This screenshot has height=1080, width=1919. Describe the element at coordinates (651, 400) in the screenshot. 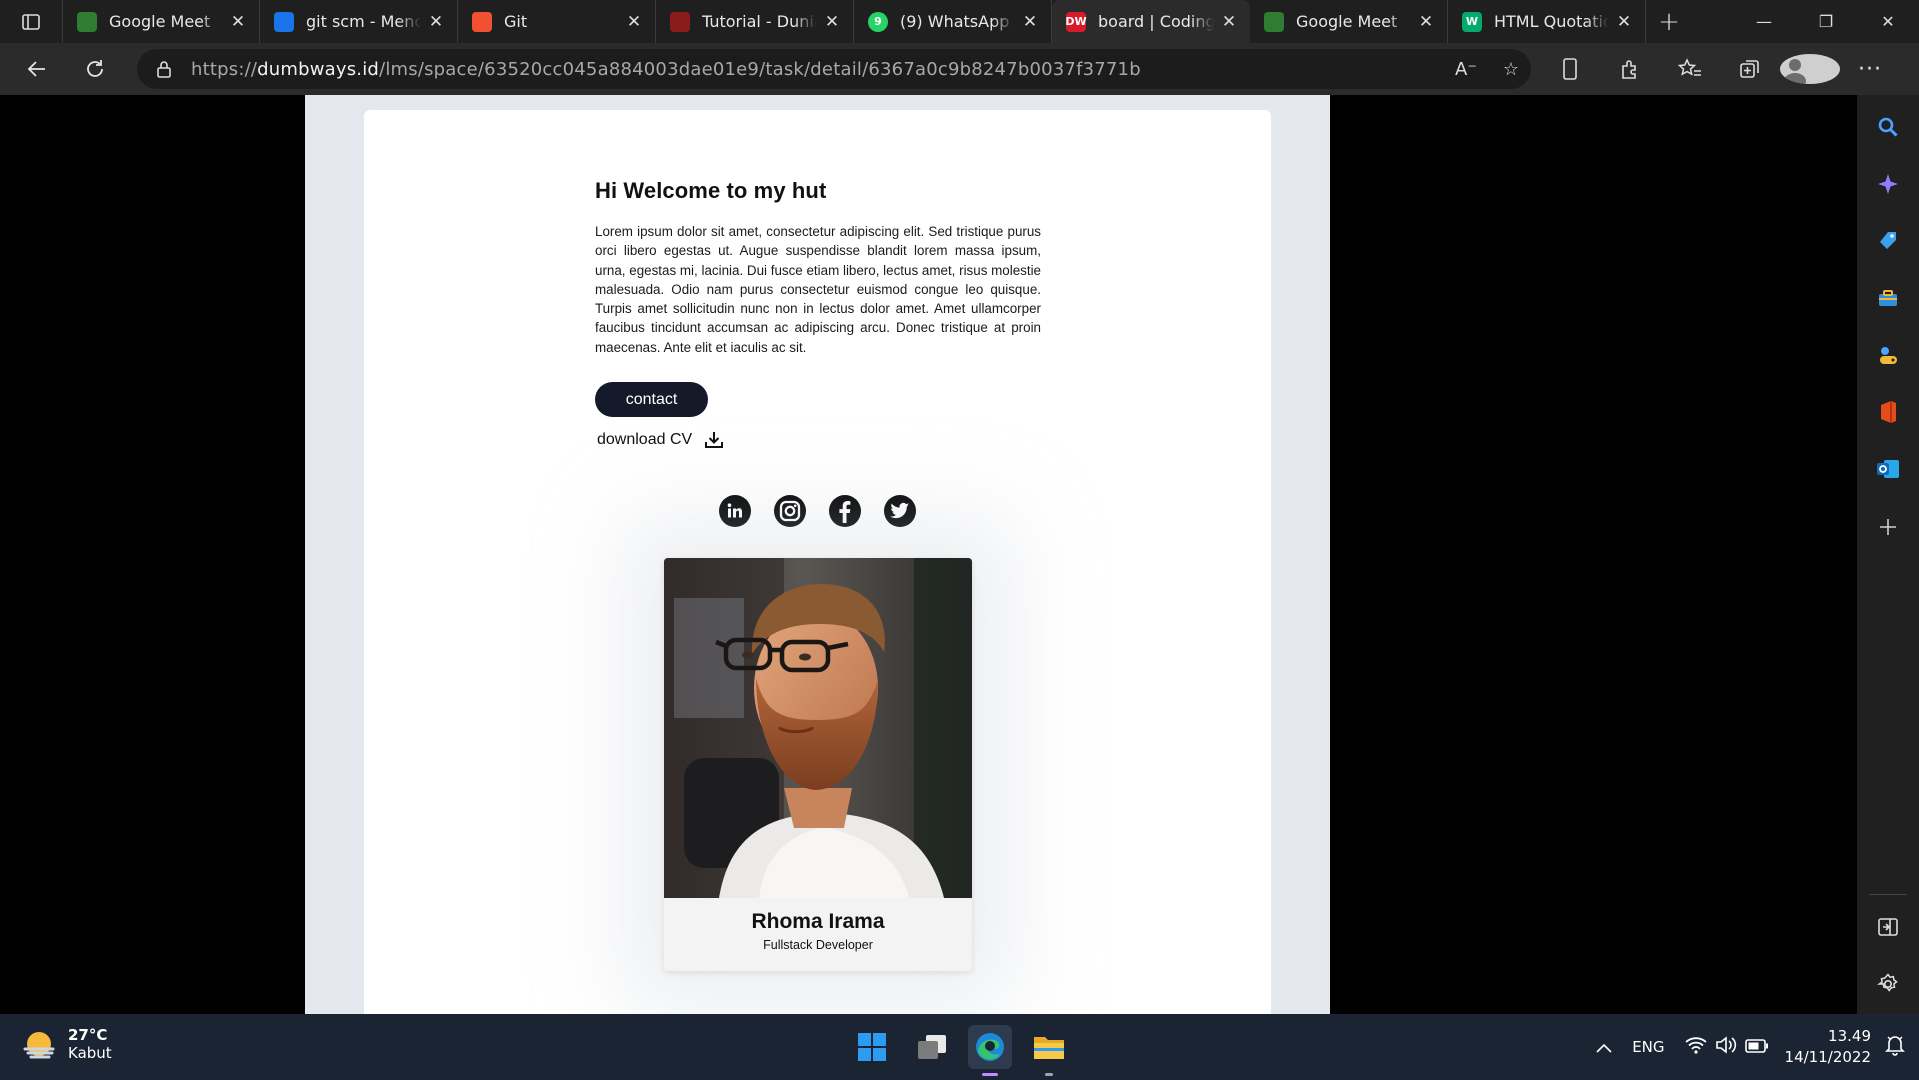

I see `contact-button: contact` at that location.